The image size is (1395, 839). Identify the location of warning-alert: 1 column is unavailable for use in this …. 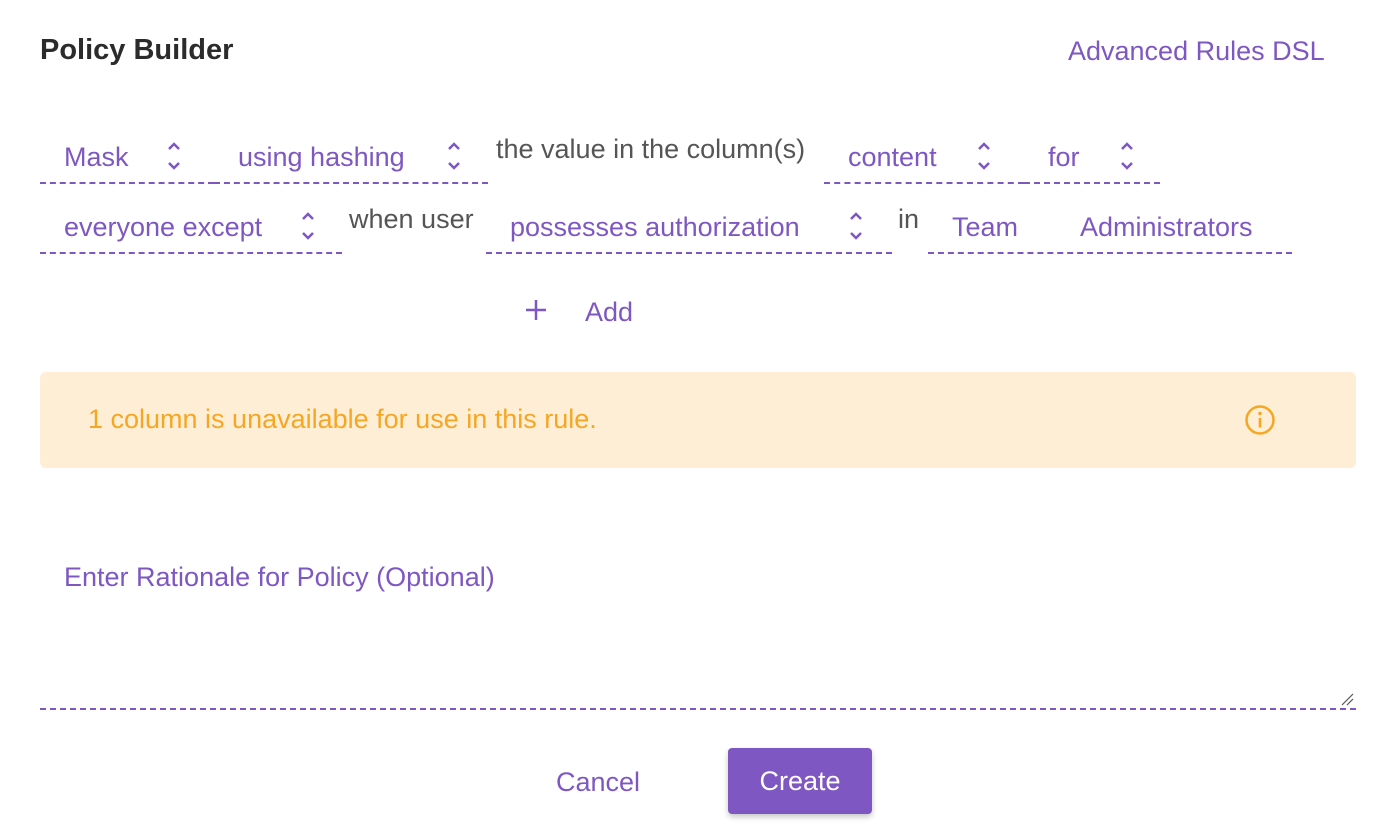
(698, 420).